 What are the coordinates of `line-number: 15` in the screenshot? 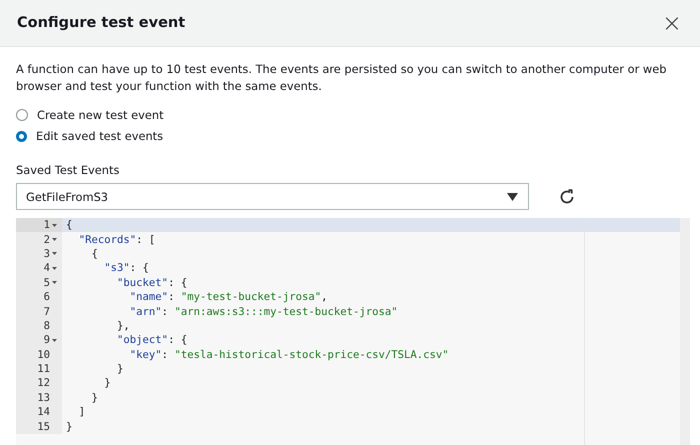 It's located at (43, 426).